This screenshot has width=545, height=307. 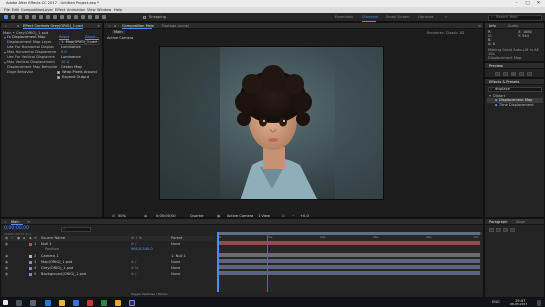 I want to click on layer-name: Background(ORIG)_1.psd, so click(x=63, y=274).